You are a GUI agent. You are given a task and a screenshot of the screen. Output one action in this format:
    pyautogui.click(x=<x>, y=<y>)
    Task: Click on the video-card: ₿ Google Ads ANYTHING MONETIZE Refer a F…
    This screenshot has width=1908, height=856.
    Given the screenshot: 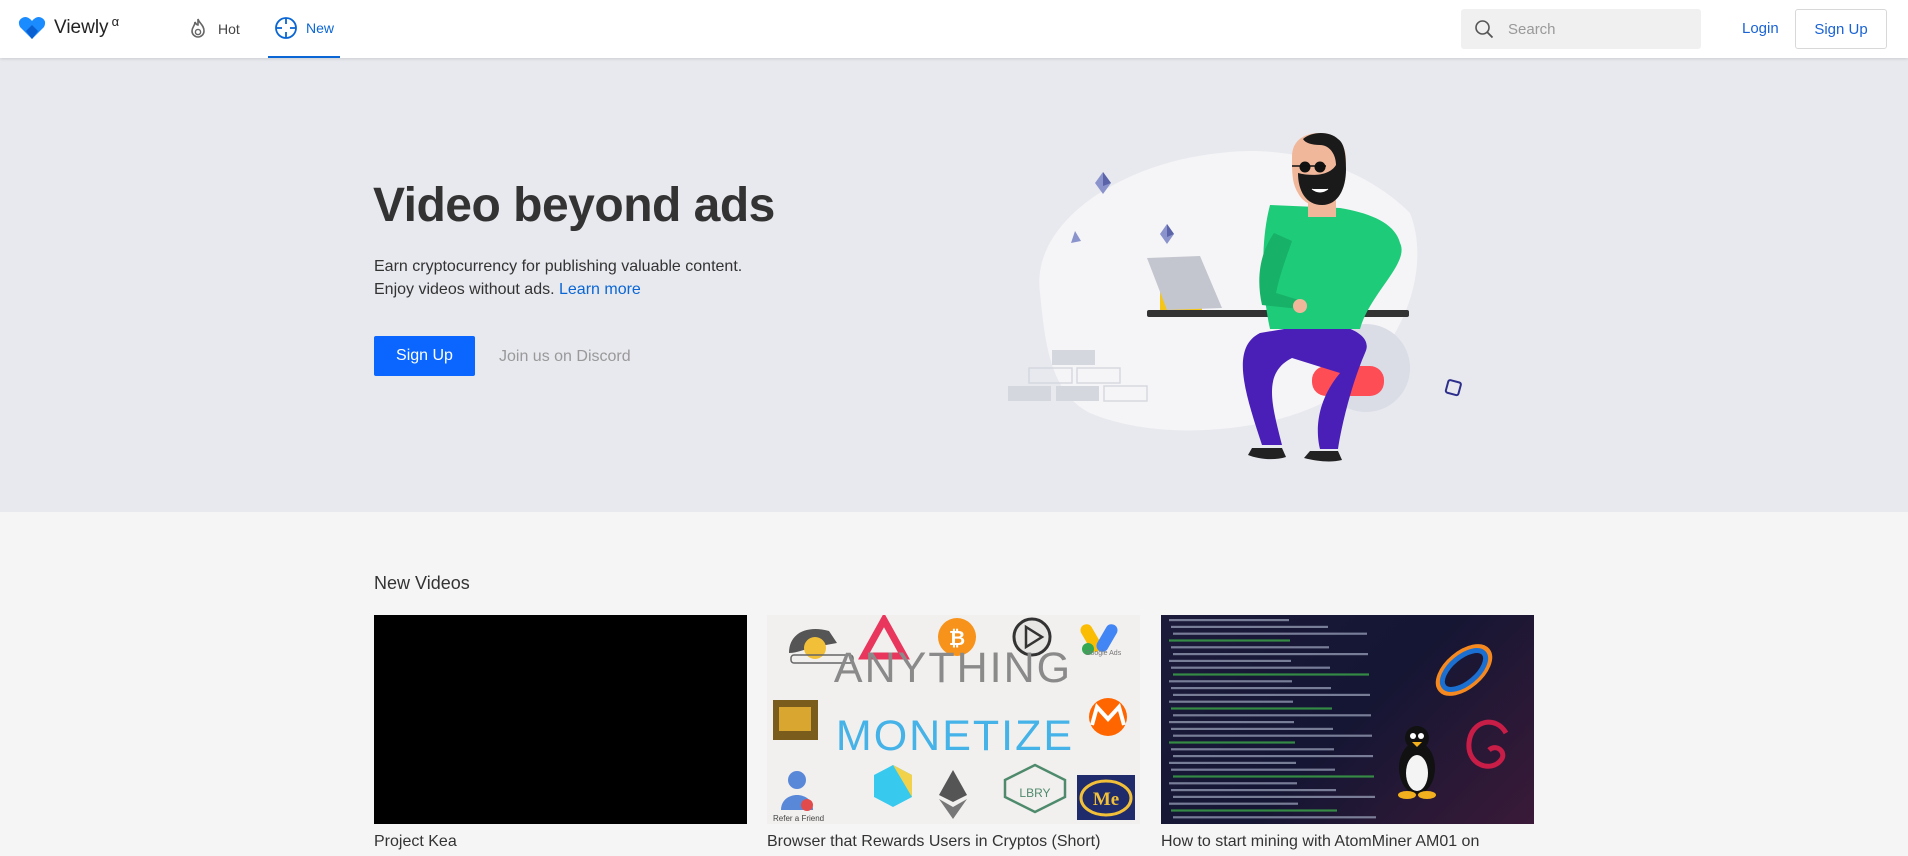 What is the action you would take?
    pyautogui.click(x=953, y=733)
    